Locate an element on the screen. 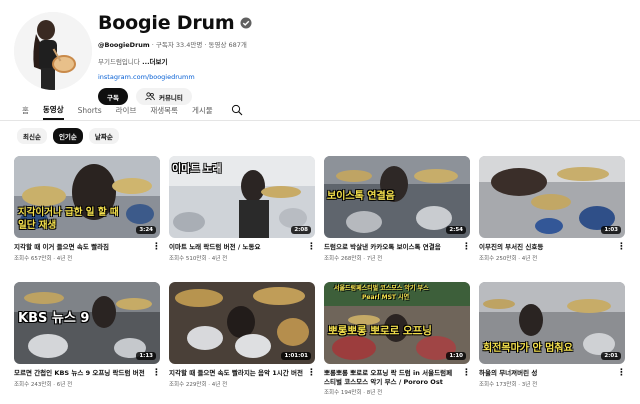  thumbnail-caption: 일단 재생 is located at coordinates (37, 225).